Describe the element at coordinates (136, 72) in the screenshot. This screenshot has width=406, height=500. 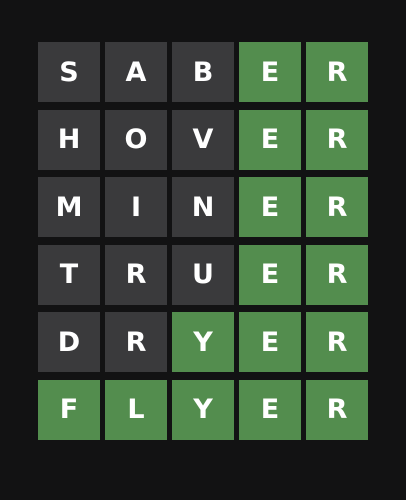
I see `tile-r1-c2: A` at that location.